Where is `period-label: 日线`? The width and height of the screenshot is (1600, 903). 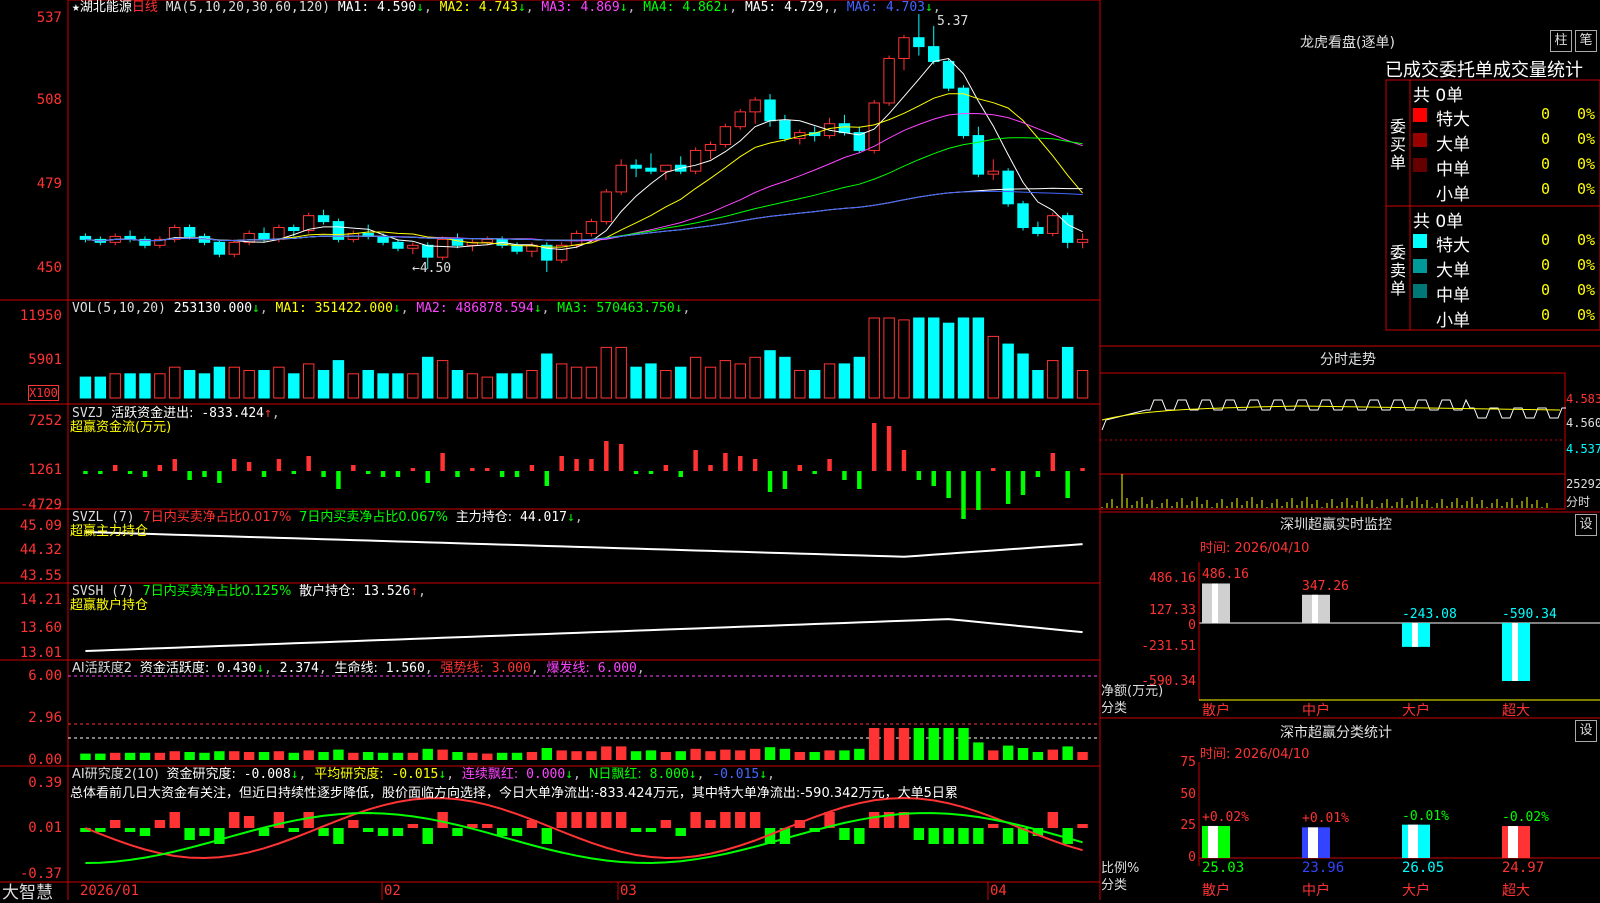
period-label: 日线 is located at coordinates (145, 7).